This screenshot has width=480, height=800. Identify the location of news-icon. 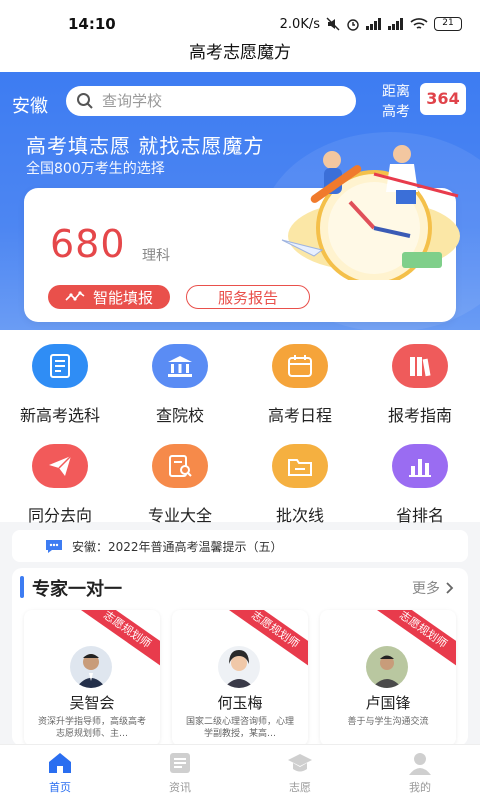
(180, 763).